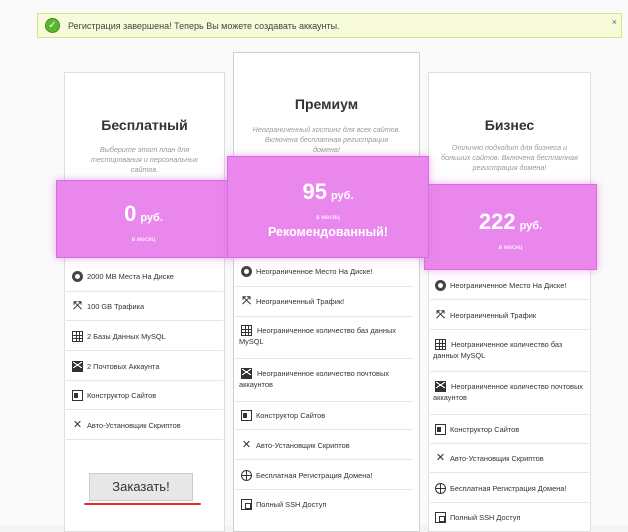 The width and height of the screenshot is (628, 532). What do you see at coordinates (497, 221) in the screenshot?
I see `price-amount: 222` at bounding box center [497, 221].